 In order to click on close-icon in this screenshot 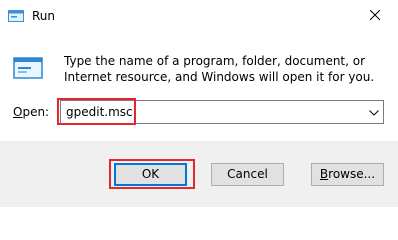, I will do `click(375, 16)`.